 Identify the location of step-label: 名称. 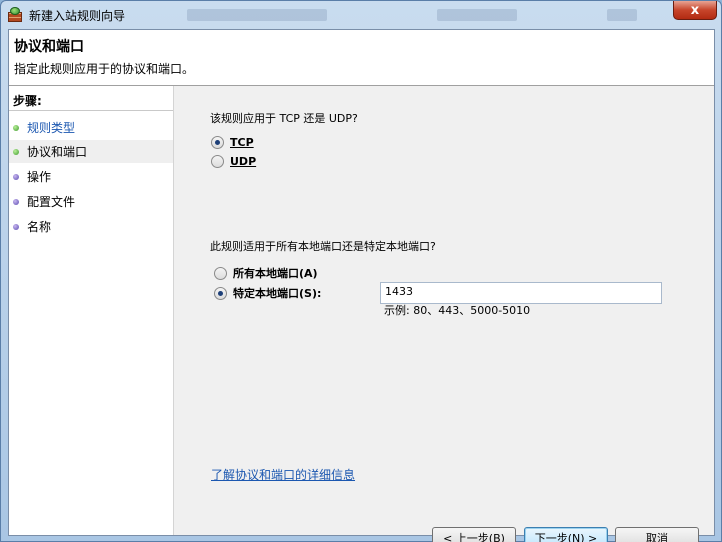
(39, 227).